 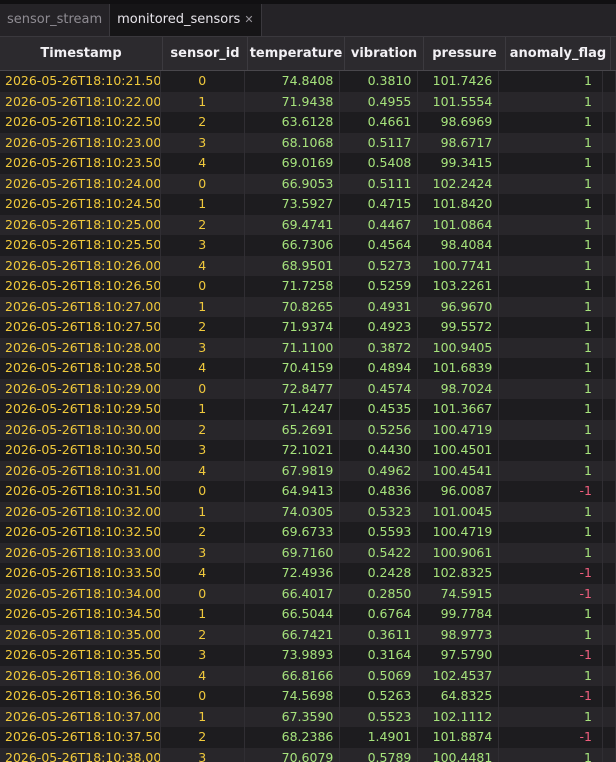 I want to click on cell-pressure: 100.4501, so click(x=459, y=450).